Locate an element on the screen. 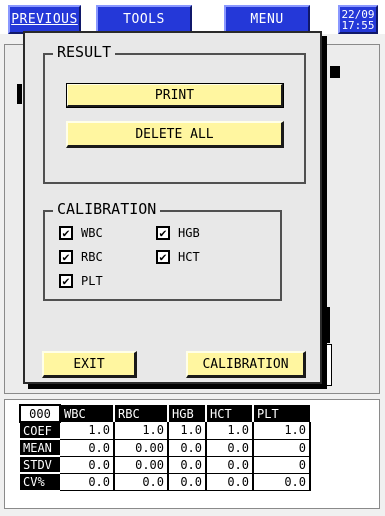 This screenshot has width=385, height=516. table-row: STDV 0.0 0.00 0.0 0.0 0 is located at coordinates (165, 464).